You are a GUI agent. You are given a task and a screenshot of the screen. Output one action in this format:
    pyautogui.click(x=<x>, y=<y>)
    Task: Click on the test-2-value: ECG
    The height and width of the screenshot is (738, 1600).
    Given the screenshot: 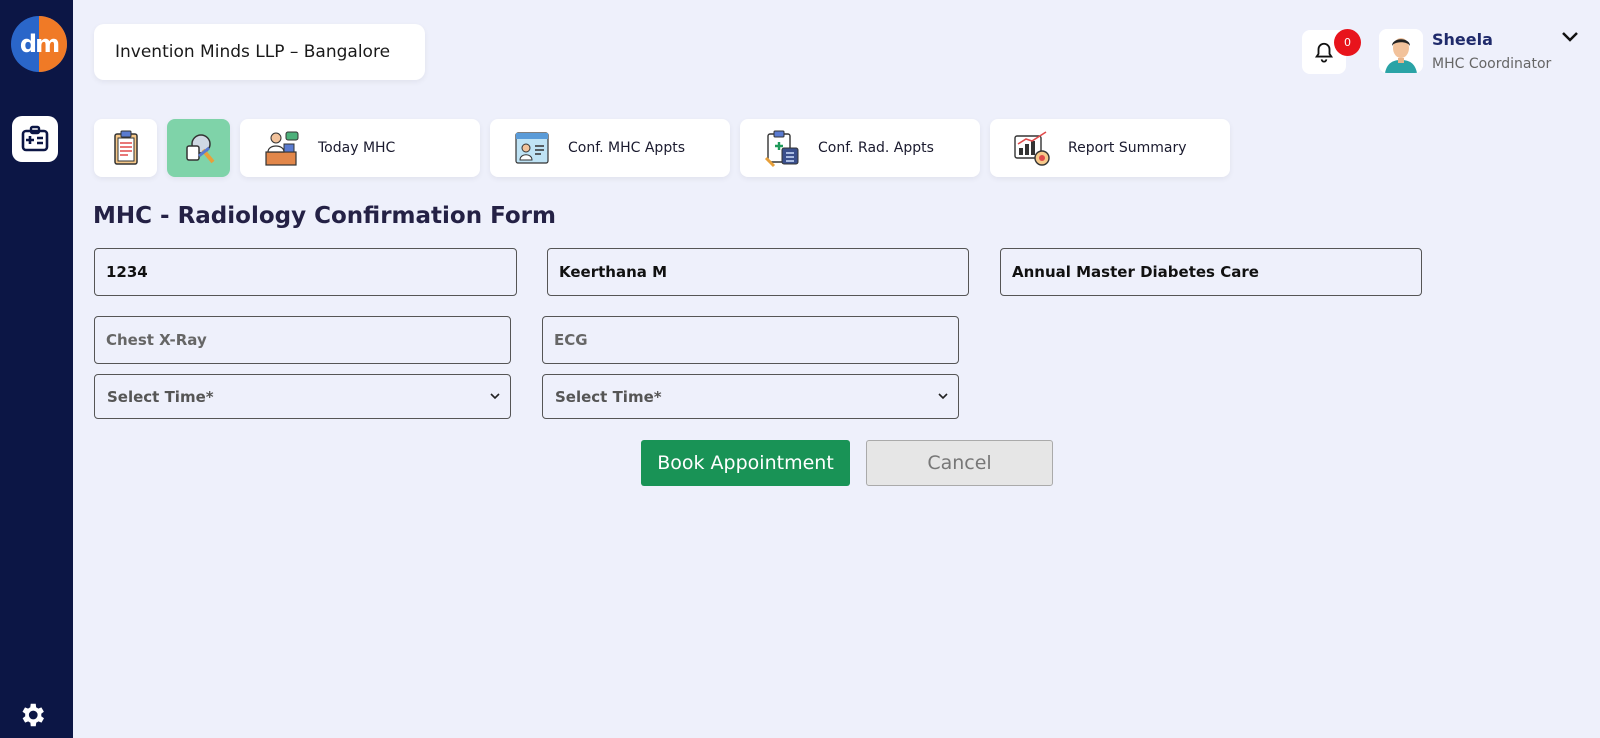 What is the action you would take?
    pyautogui.click(x=571, y=340)
    